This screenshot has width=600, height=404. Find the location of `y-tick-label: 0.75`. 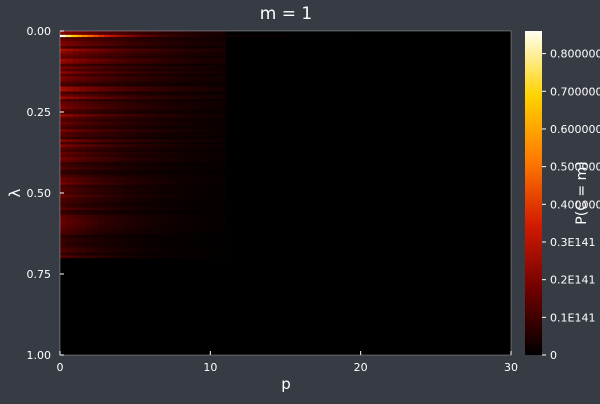

y-tick-label: 0.75 is located at coordinates (39, 274).